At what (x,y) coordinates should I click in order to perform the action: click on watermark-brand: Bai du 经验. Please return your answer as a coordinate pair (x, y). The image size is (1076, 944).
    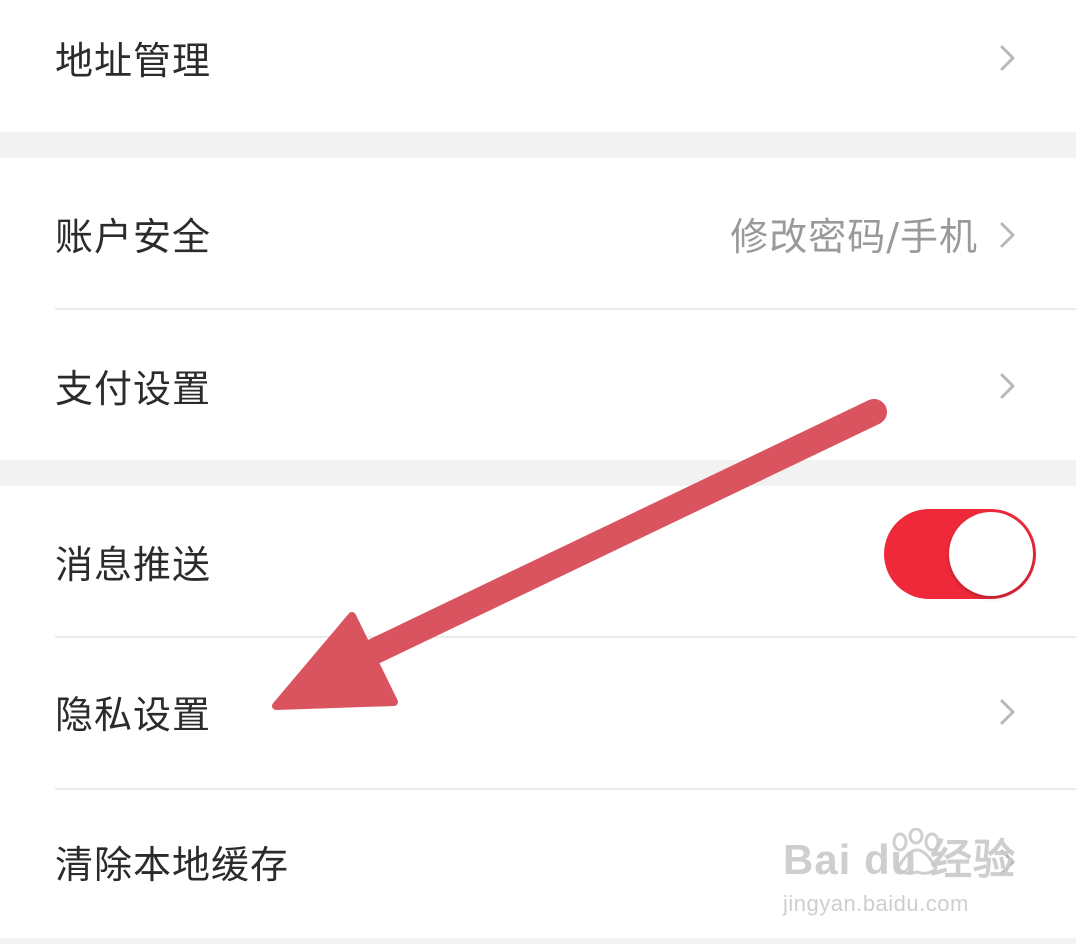
    Looking at the image, I should click on (899, 859).